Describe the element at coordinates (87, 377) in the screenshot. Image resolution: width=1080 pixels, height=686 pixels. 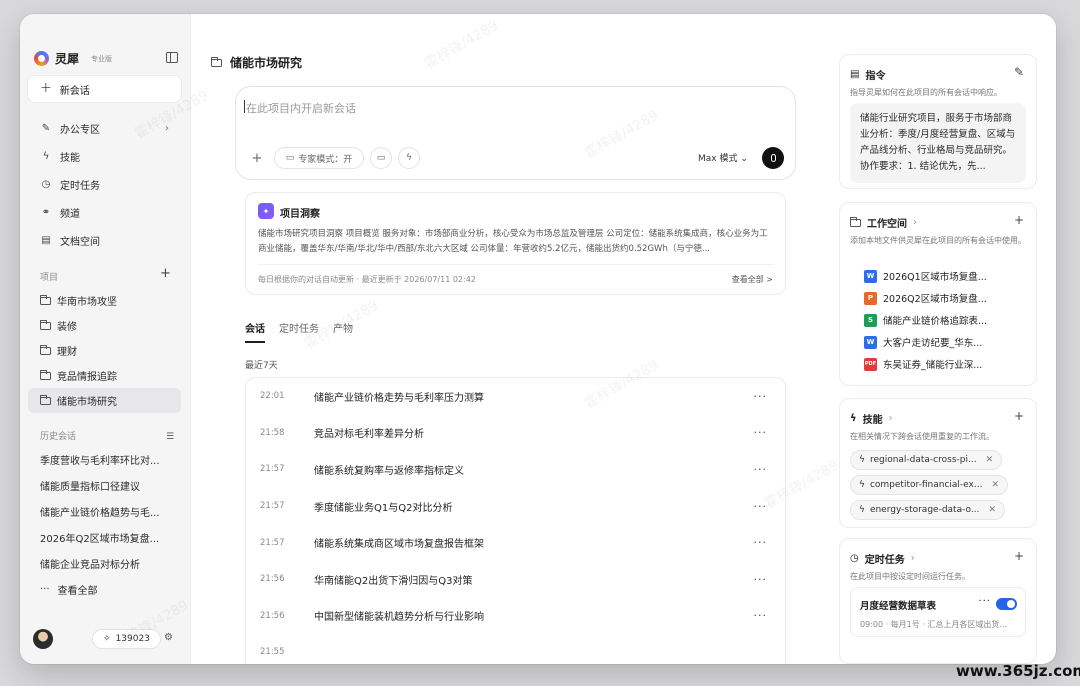
I see `project-label: 竞品情报追踪` at that location.